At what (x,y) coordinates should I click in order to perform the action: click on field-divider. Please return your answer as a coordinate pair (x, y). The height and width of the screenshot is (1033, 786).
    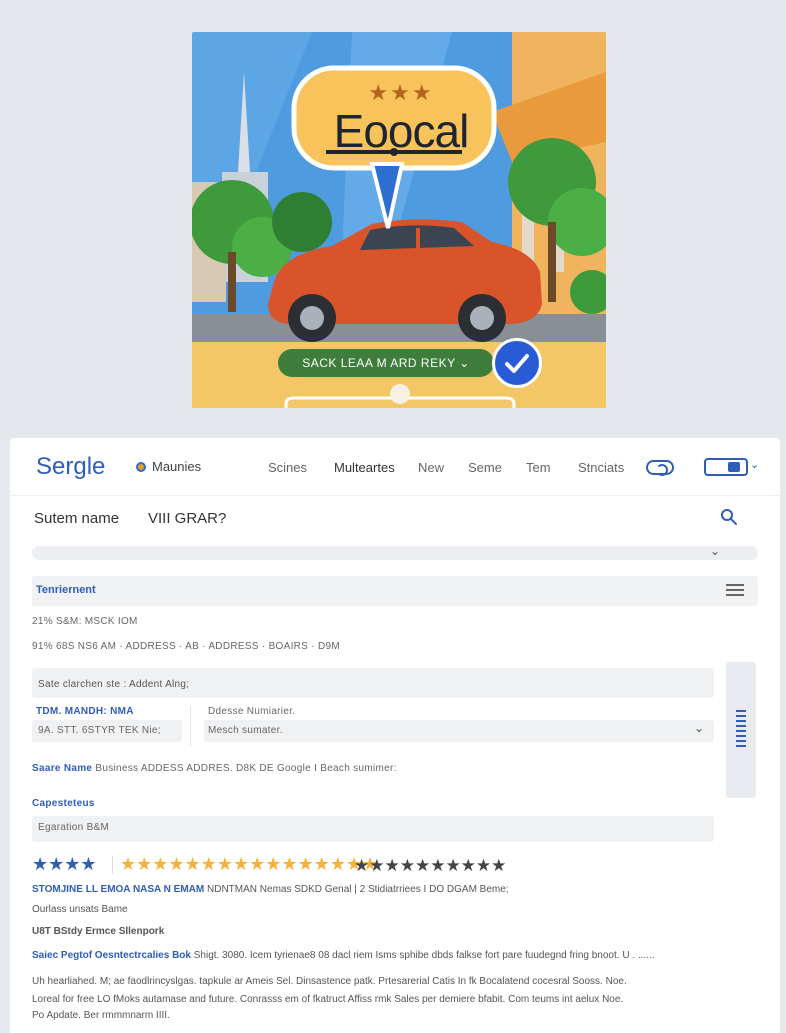
    Looking at the image, I should click on (190, 726).